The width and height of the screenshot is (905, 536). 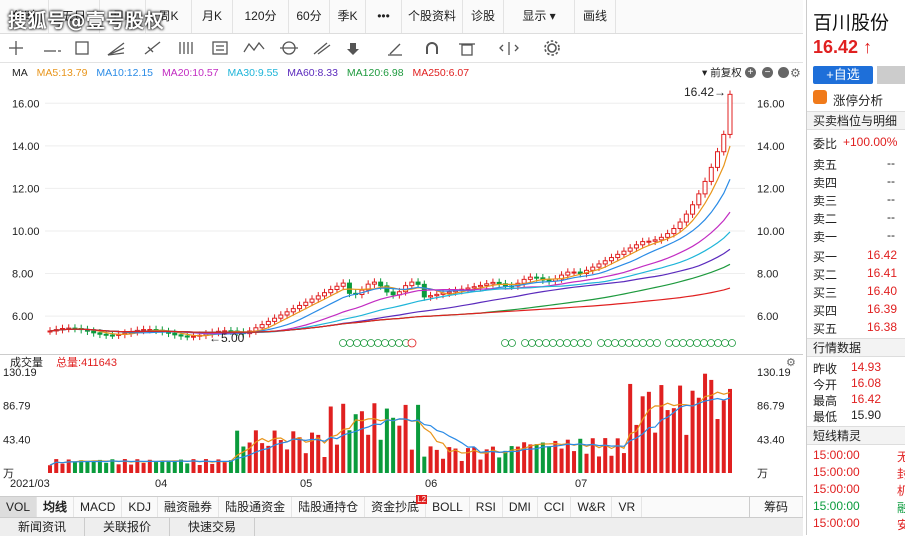 I want to click on buy-level-label: 买一, so click(x=825, y=257).